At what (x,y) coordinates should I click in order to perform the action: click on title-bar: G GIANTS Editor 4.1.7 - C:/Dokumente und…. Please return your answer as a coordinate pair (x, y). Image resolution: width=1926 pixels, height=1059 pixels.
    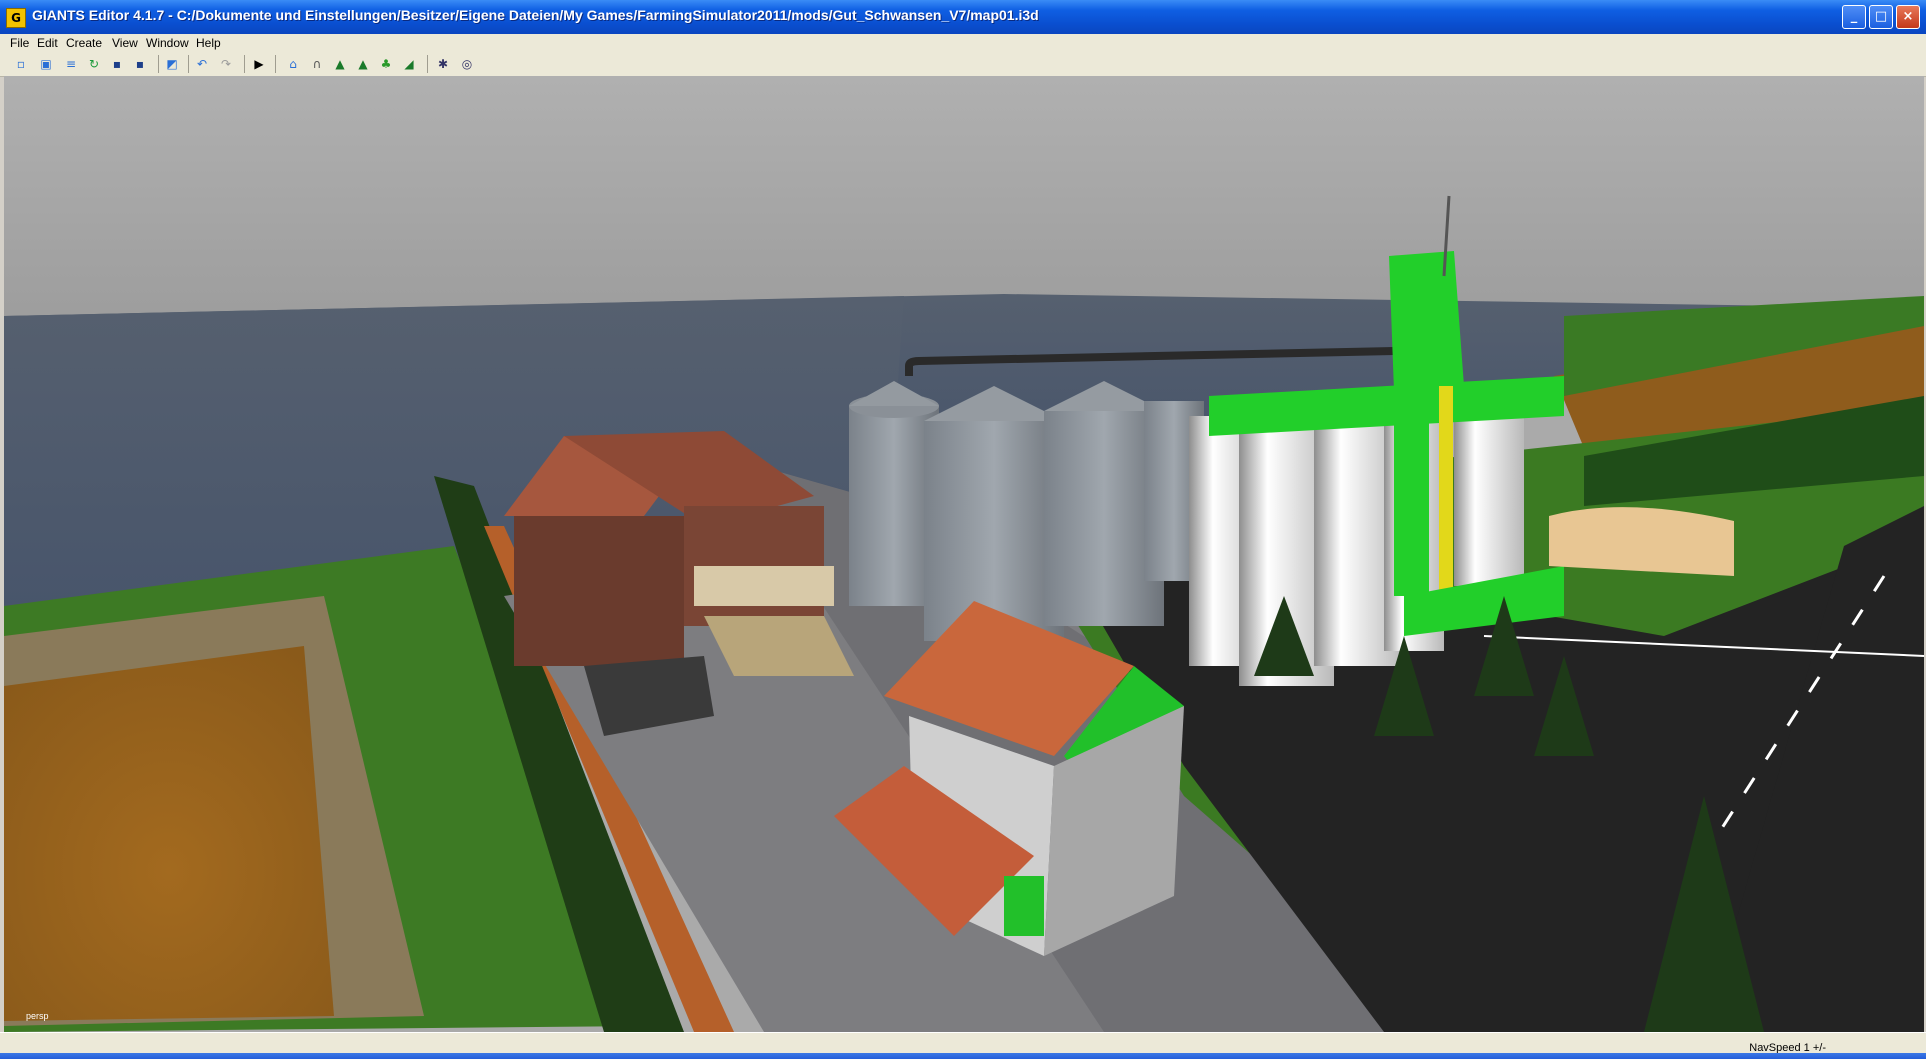
    Looking at the image, I should click on (963, 17).